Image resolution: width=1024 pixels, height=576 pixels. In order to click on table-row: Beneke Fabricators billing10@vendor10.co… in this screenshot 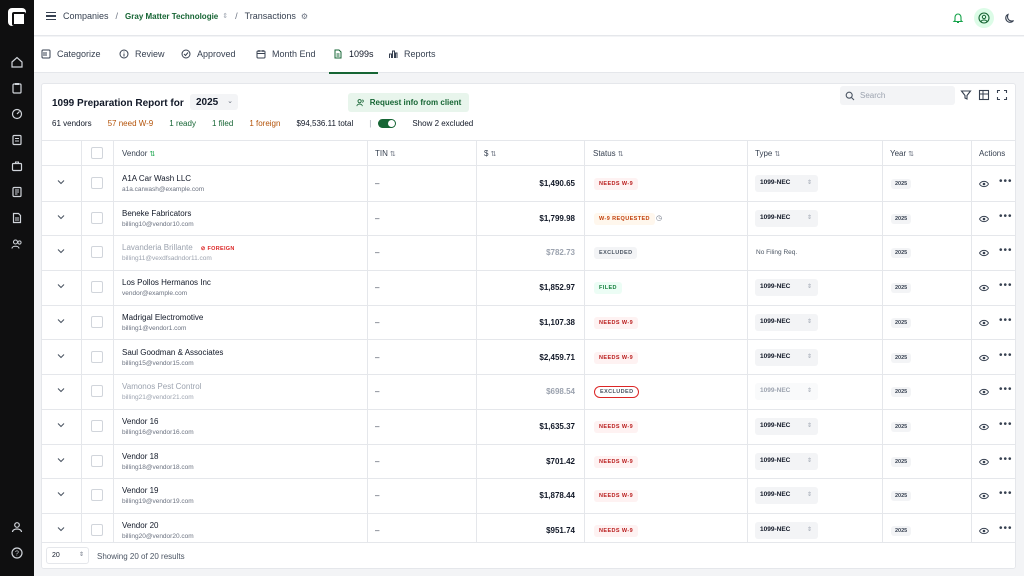, I will do `click(528, 219)`.